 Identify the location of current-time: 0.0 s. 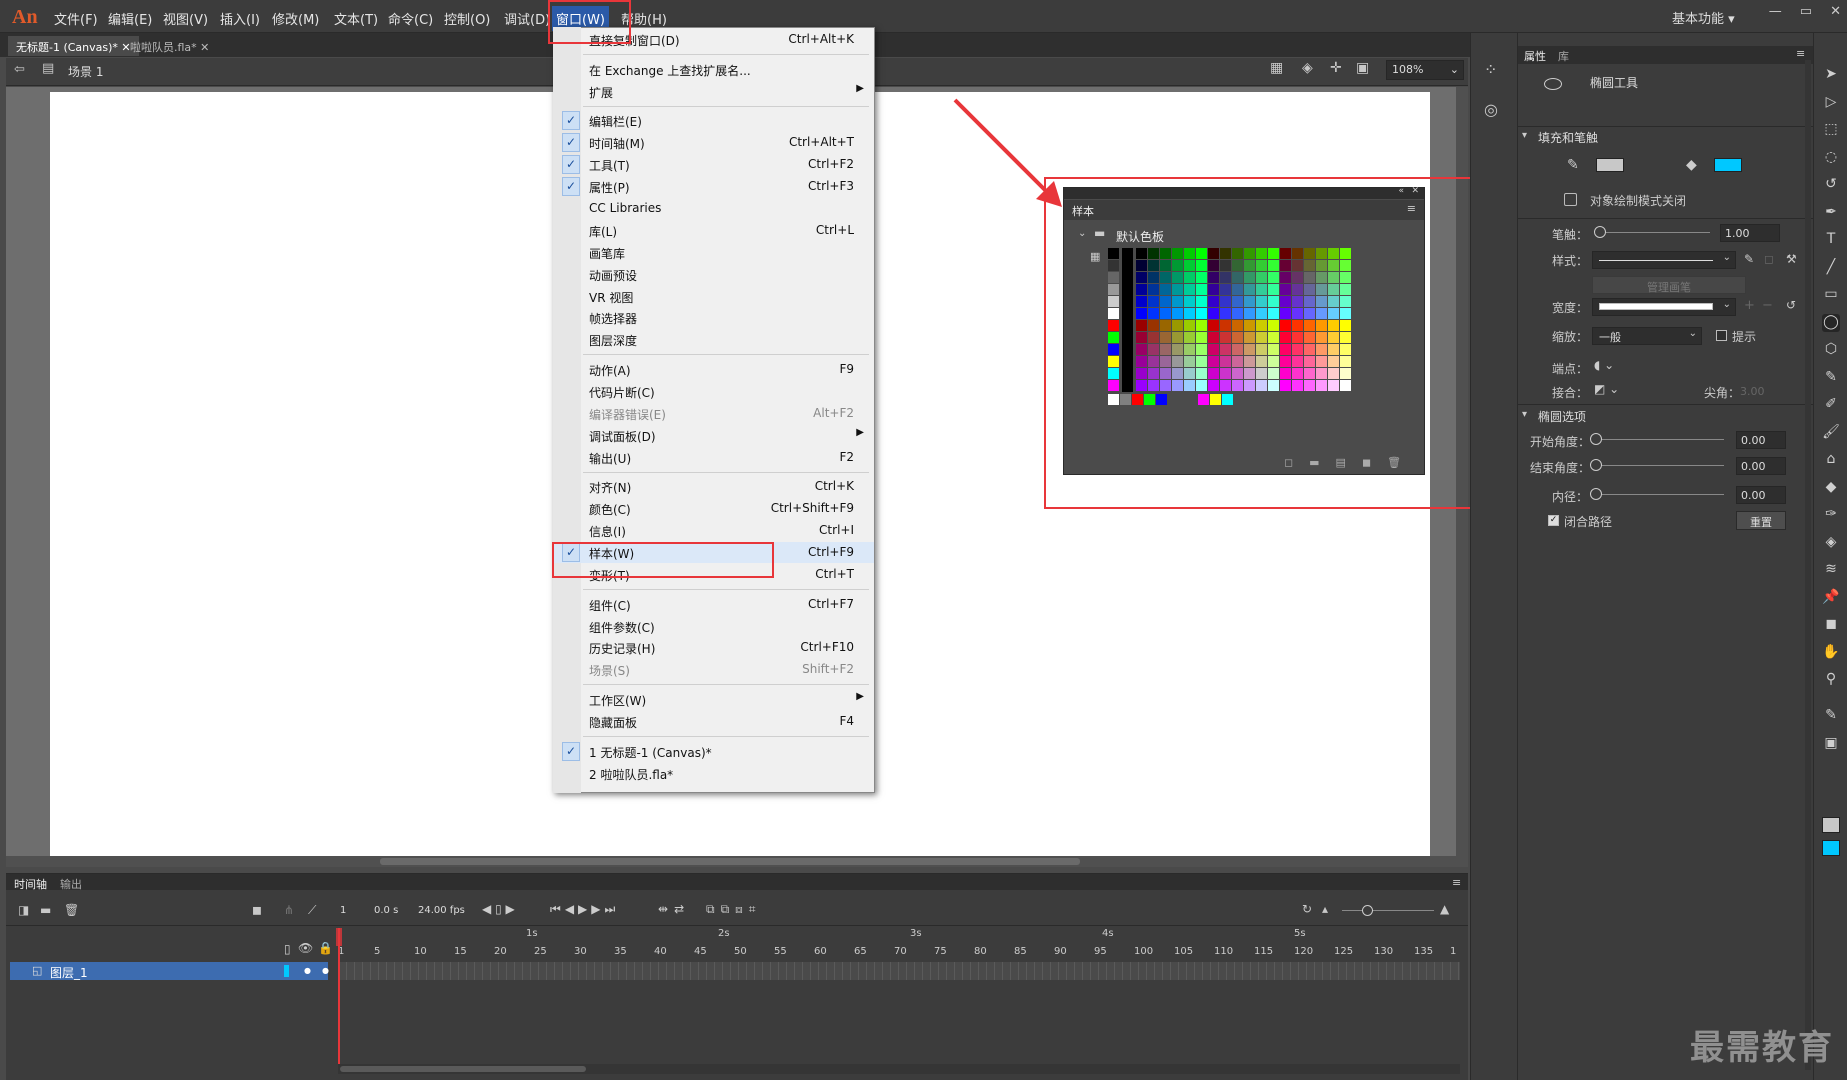
(386, 910).